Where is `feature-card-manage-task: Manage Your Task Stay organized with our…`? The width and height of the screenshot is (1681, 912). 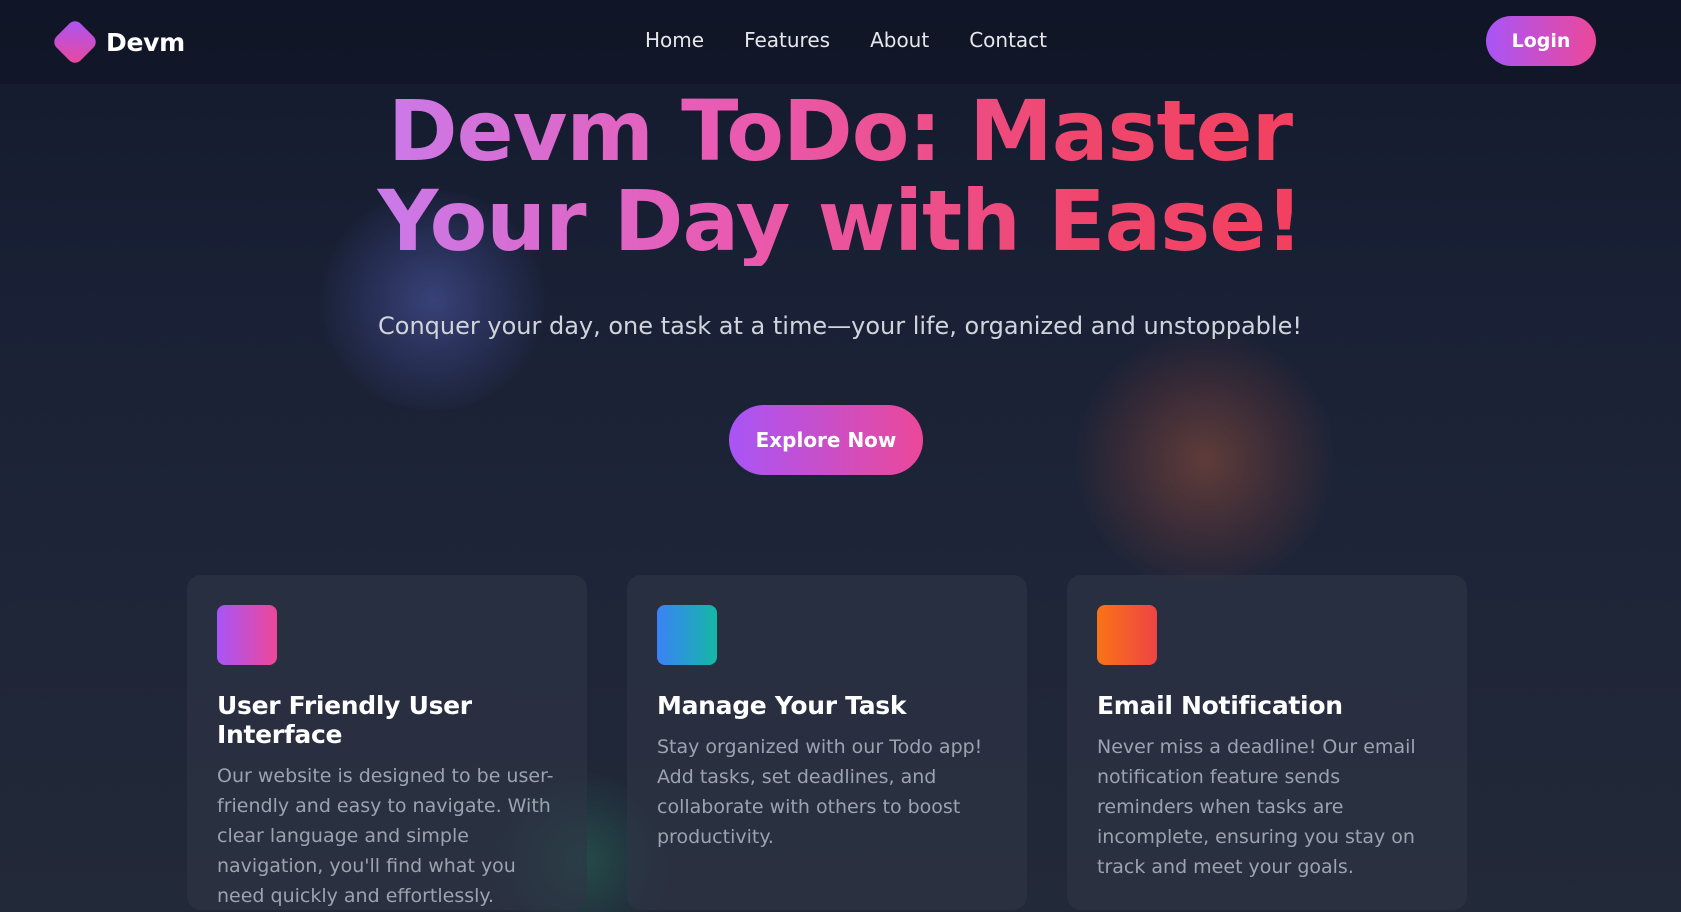
feature-card-manage-task: Manage Your Task Stay organized with our… is located at coordinates (827, 742).